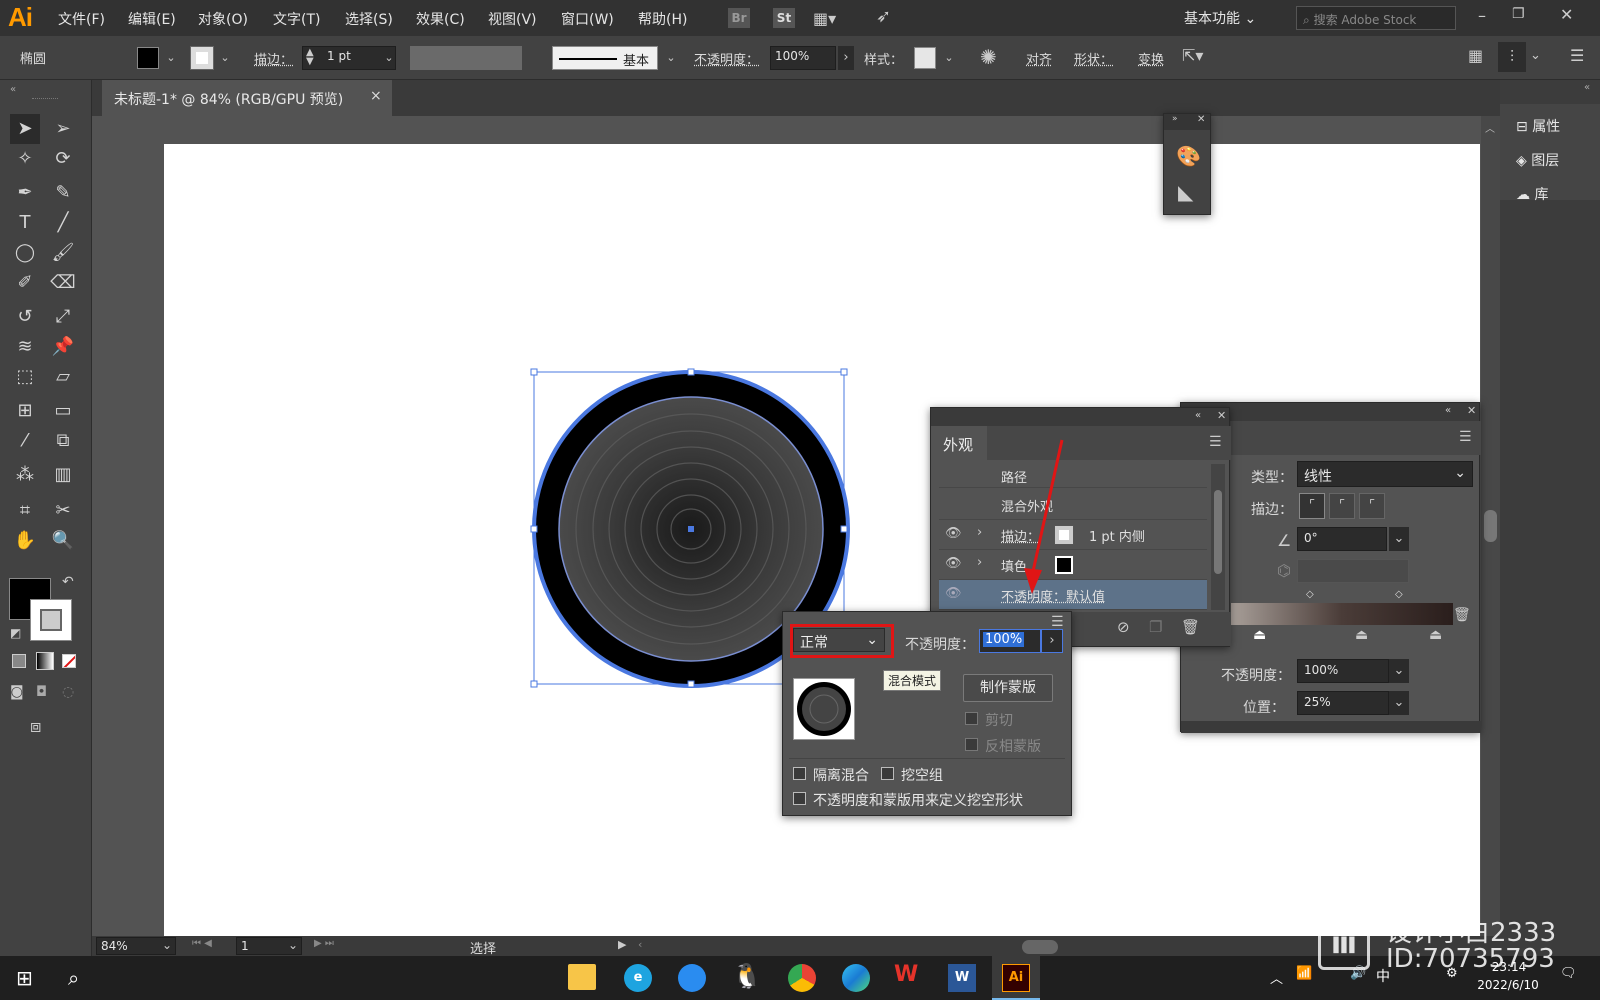  What do you see at coordinates (25, 441) in the screenshot?
I see `eyedropper-tool-icon: ⁄` at bounding box center [25, 441].